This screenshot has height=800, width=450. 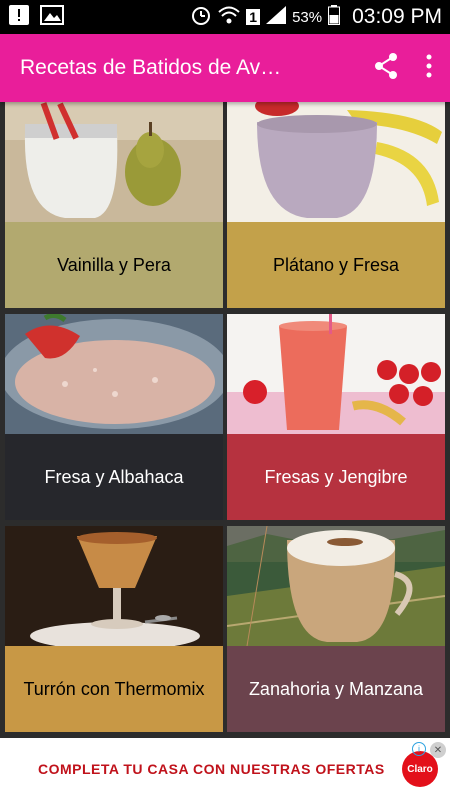 I want to click on recipe-label: Fresa y Albahaca, so click(x=114, y=477).